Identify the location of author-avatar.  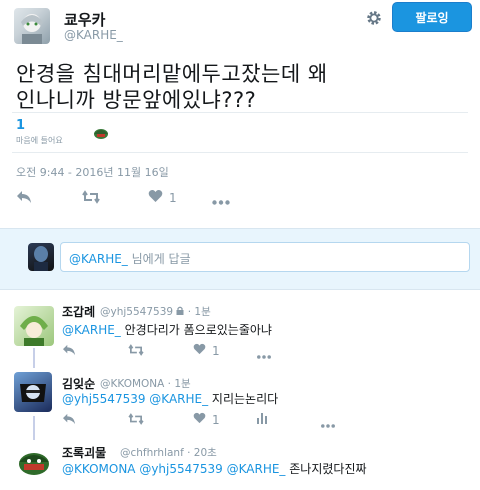
(32, 26).